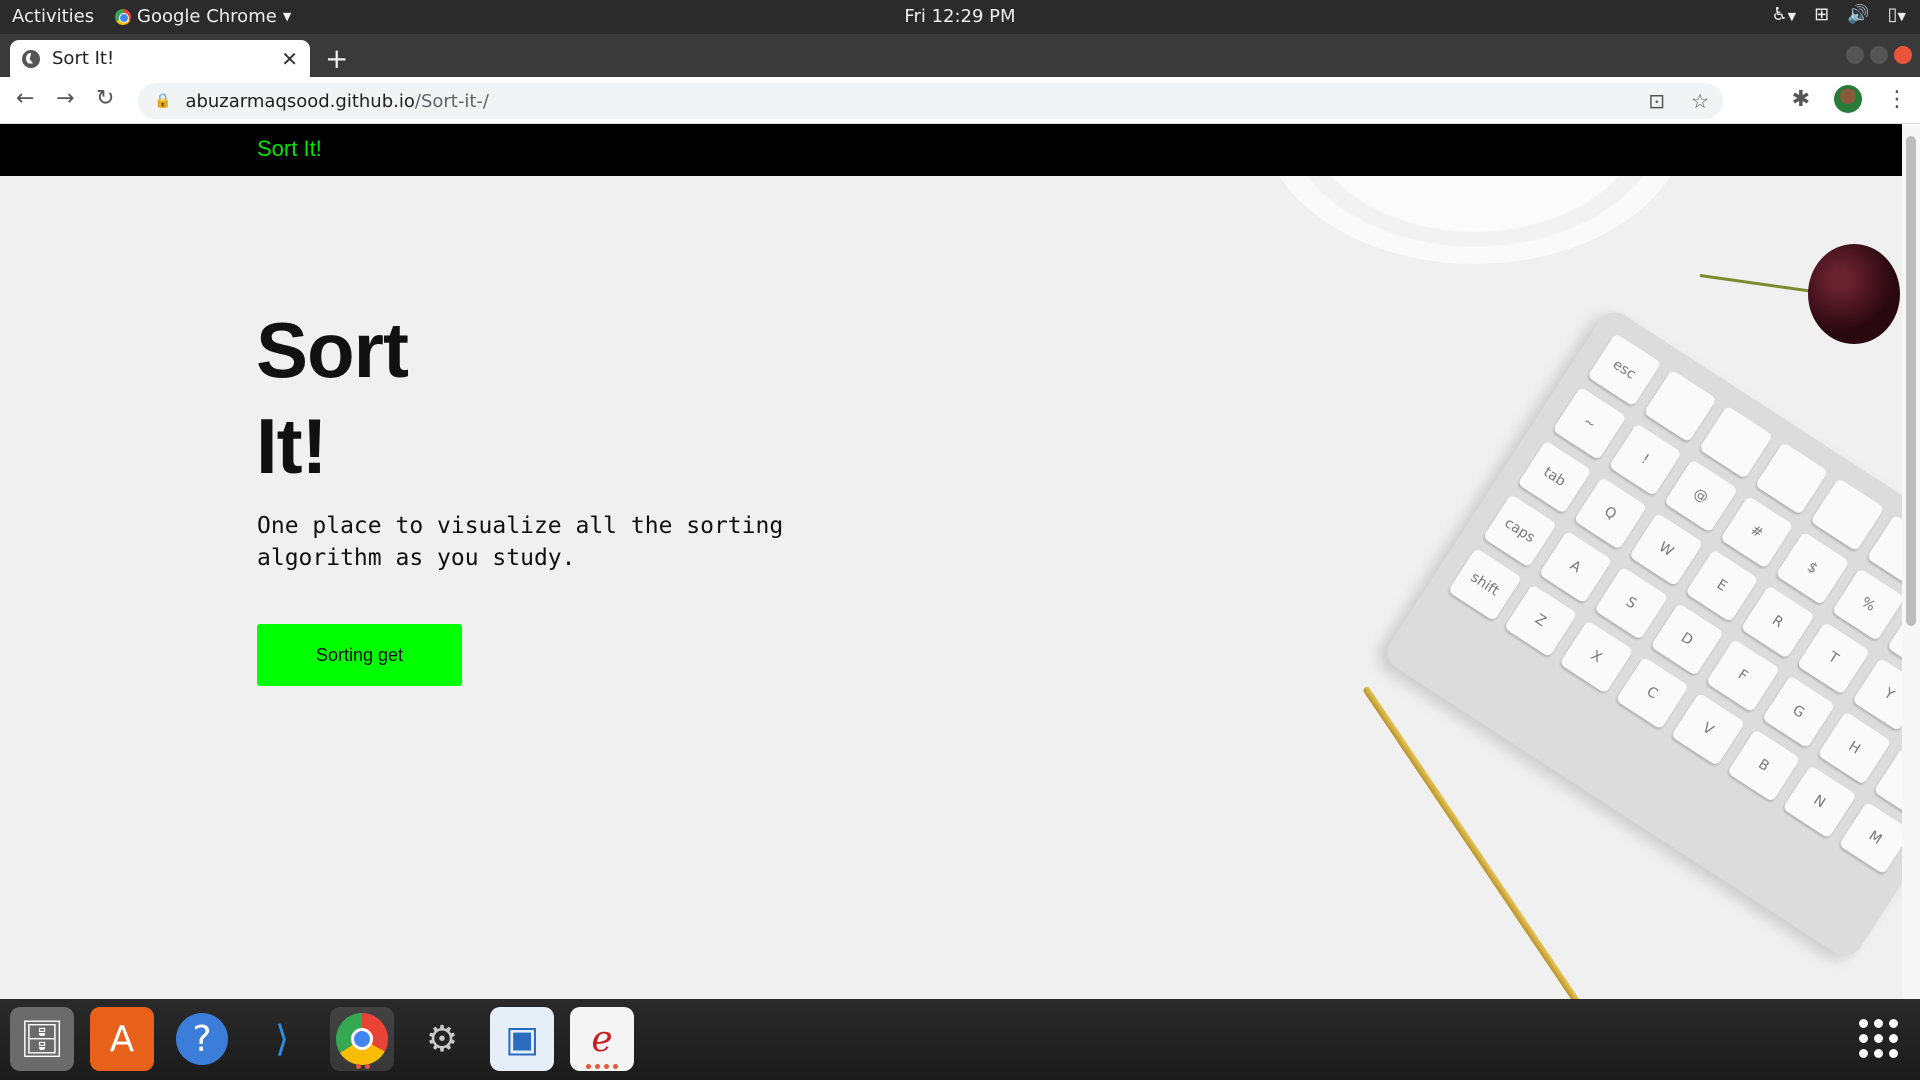  I want to click on address-bar: 🔒 abuzarmaqsood.github.io/Sort-it-/ ⊡ ☆, so click(930, 101).